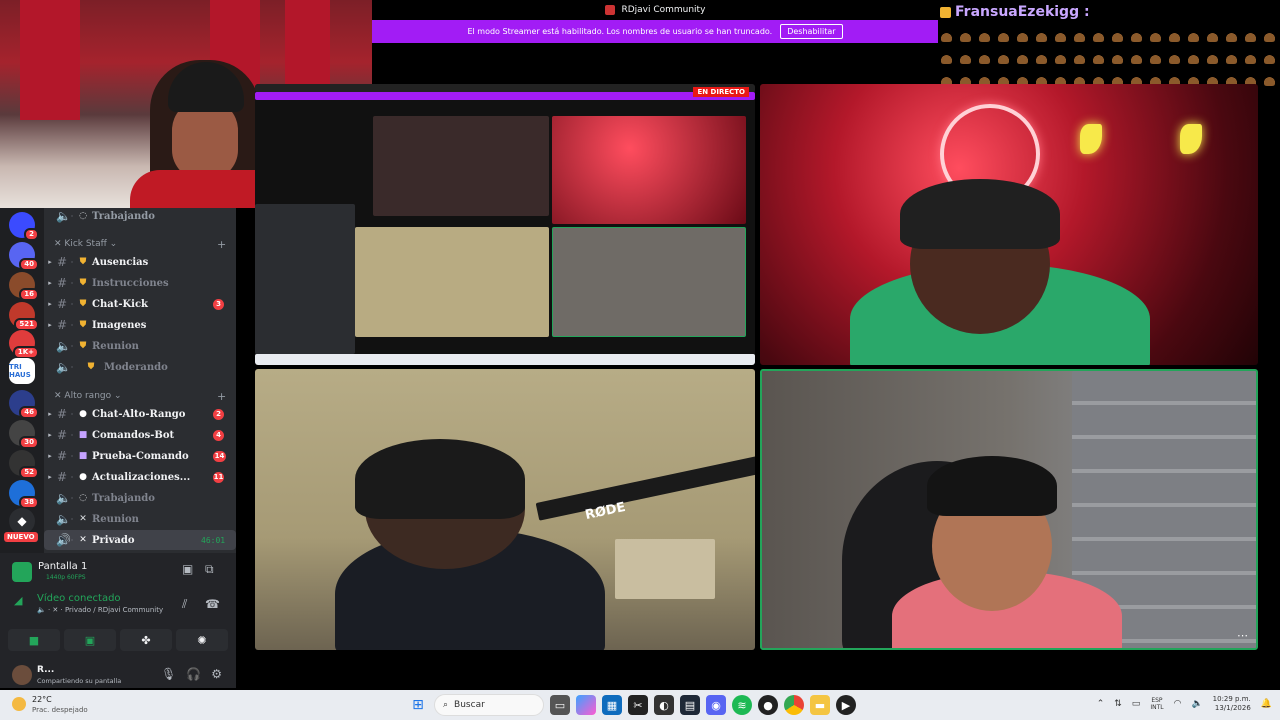 The height and width of the screenshot is (720, 1280). Describe the element at coordinates (90, 640) in the screenshot. I see `screen-share-button: ▣` at that location.